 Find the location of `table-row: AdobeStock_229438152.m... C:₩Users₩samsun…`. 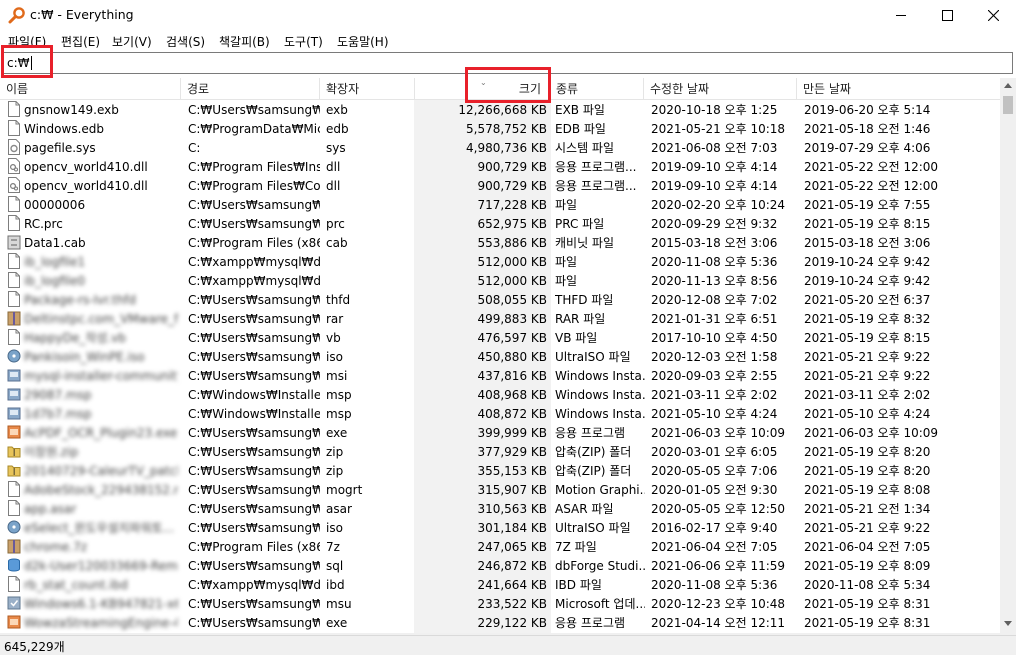

table-row: AdobeStock_229438152.m... C:₩Users₩samsun… is located at coordinates (500, 489).